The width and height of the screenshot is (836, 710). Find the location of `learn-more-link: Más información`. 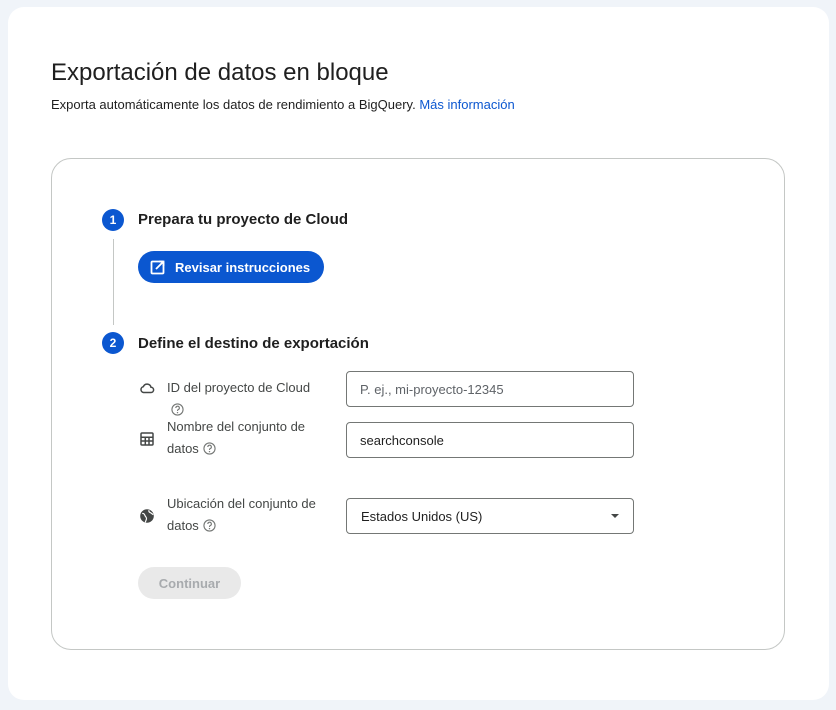

learn-more-link: Más información is located at coordinates (466, 104).